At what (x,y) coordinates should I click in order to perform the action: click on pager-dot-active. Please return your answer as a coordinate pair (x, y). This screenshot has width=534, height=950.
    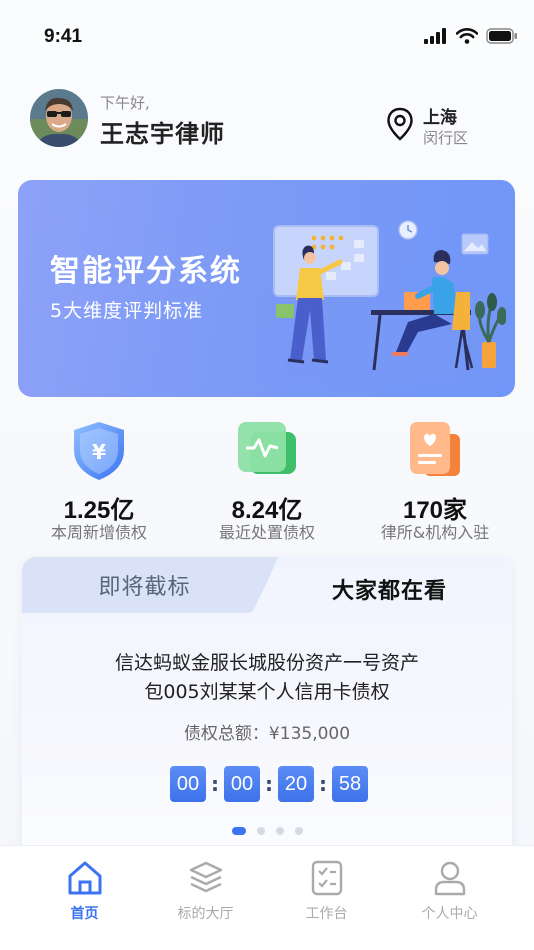
    Looking at the image, I should click on (239, 831).